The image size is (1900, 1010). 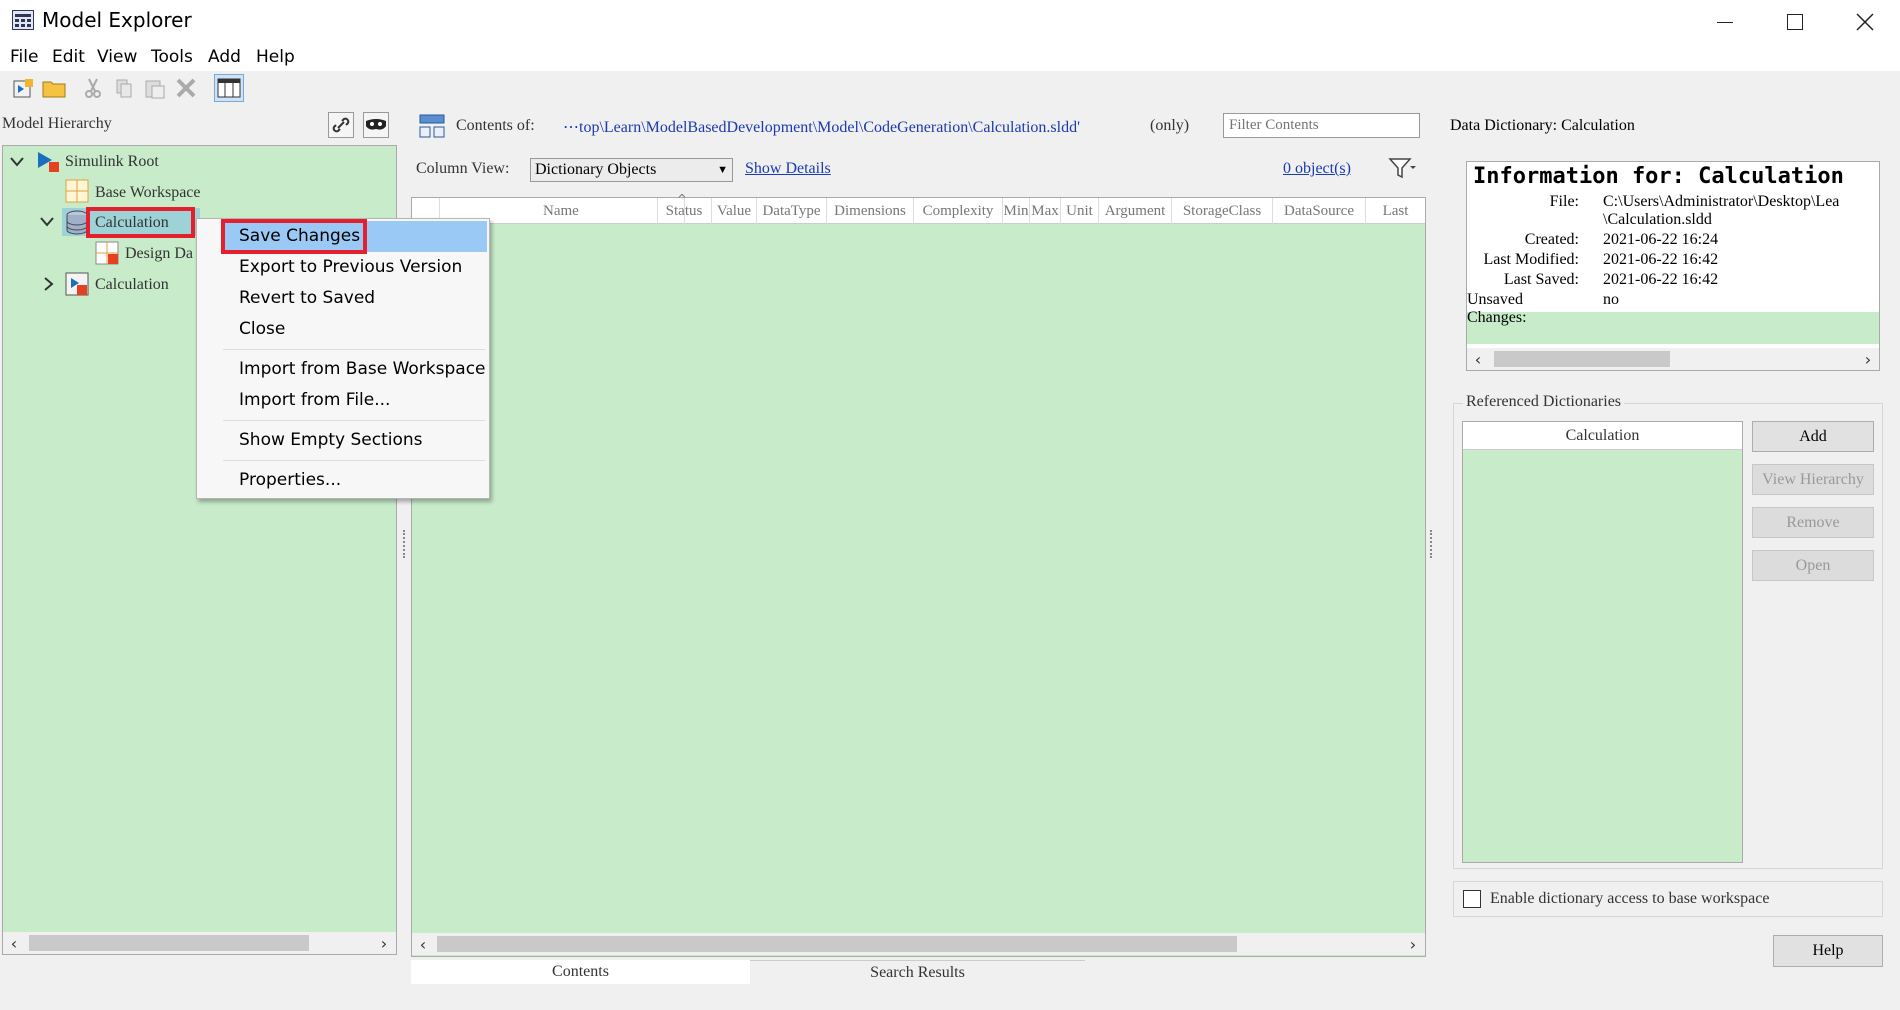 I want to click on paste-button, so click(x=155, y=88).